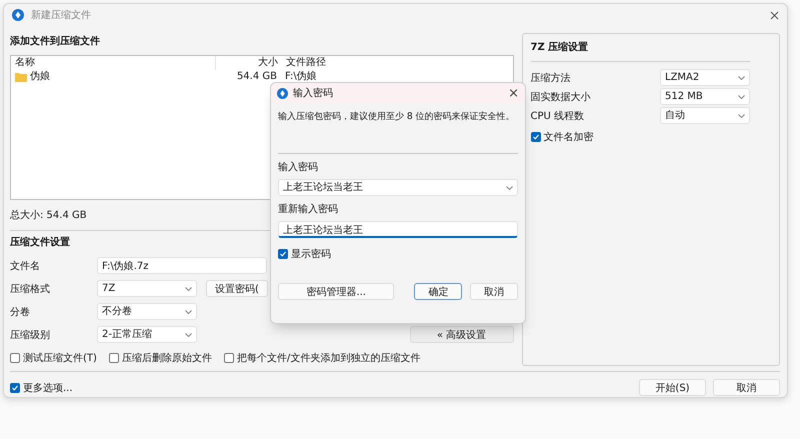 This screenshot has height=439, width=800. Describe the element at coordinates (147, 334) in the screenshot. I see `dropdown: 2-正常压缩` at that location.